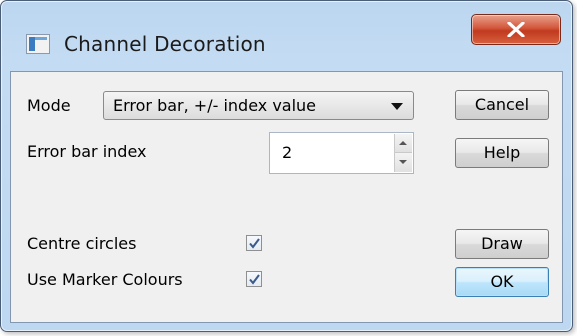 This screenshot has width=577, height=336. I want to click on ok-button: OK, so click(502, 282).